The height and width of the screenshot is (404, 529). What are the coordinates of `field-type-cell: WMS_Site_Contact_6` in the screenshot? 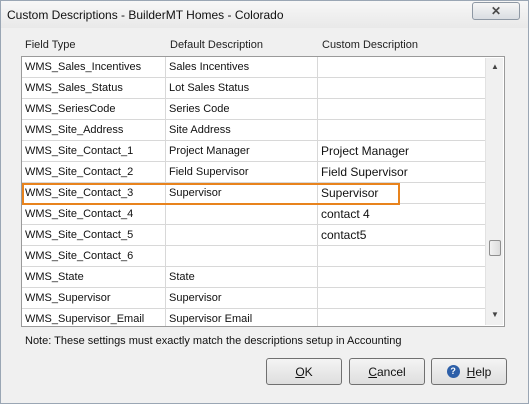 It's located at (94, 256).